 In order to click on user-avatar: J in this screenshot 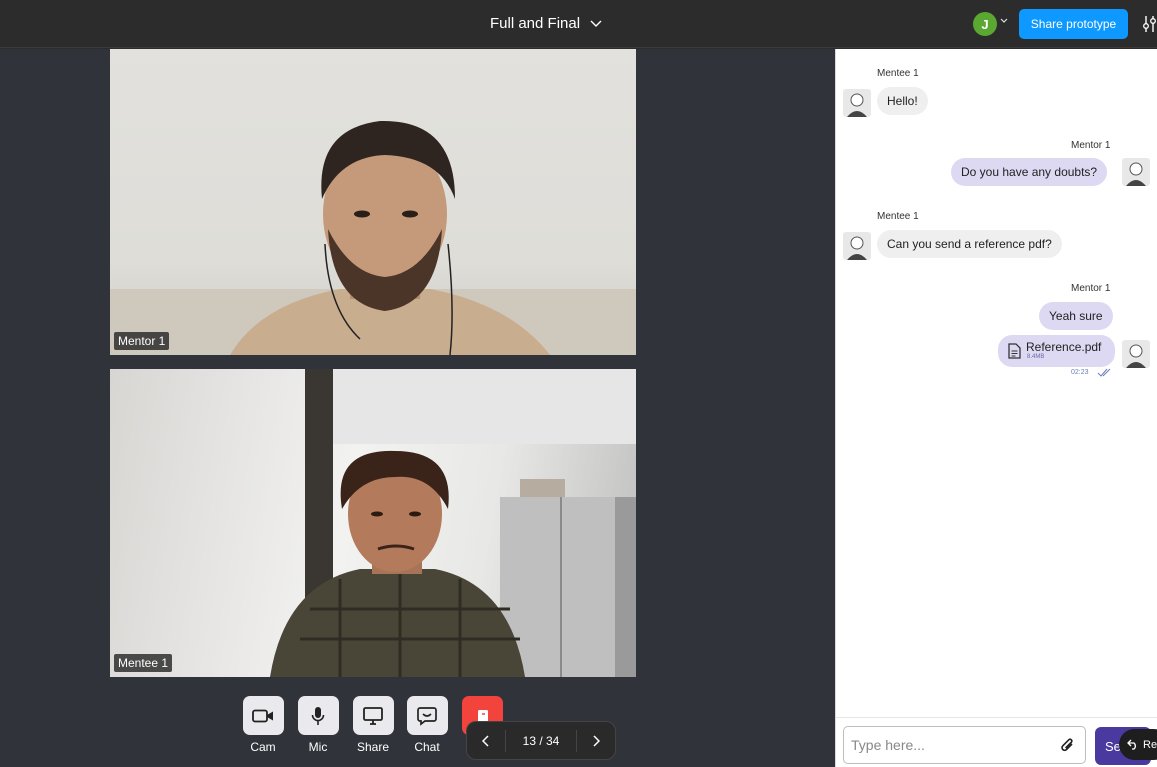, I will do `click(985, 24)`.